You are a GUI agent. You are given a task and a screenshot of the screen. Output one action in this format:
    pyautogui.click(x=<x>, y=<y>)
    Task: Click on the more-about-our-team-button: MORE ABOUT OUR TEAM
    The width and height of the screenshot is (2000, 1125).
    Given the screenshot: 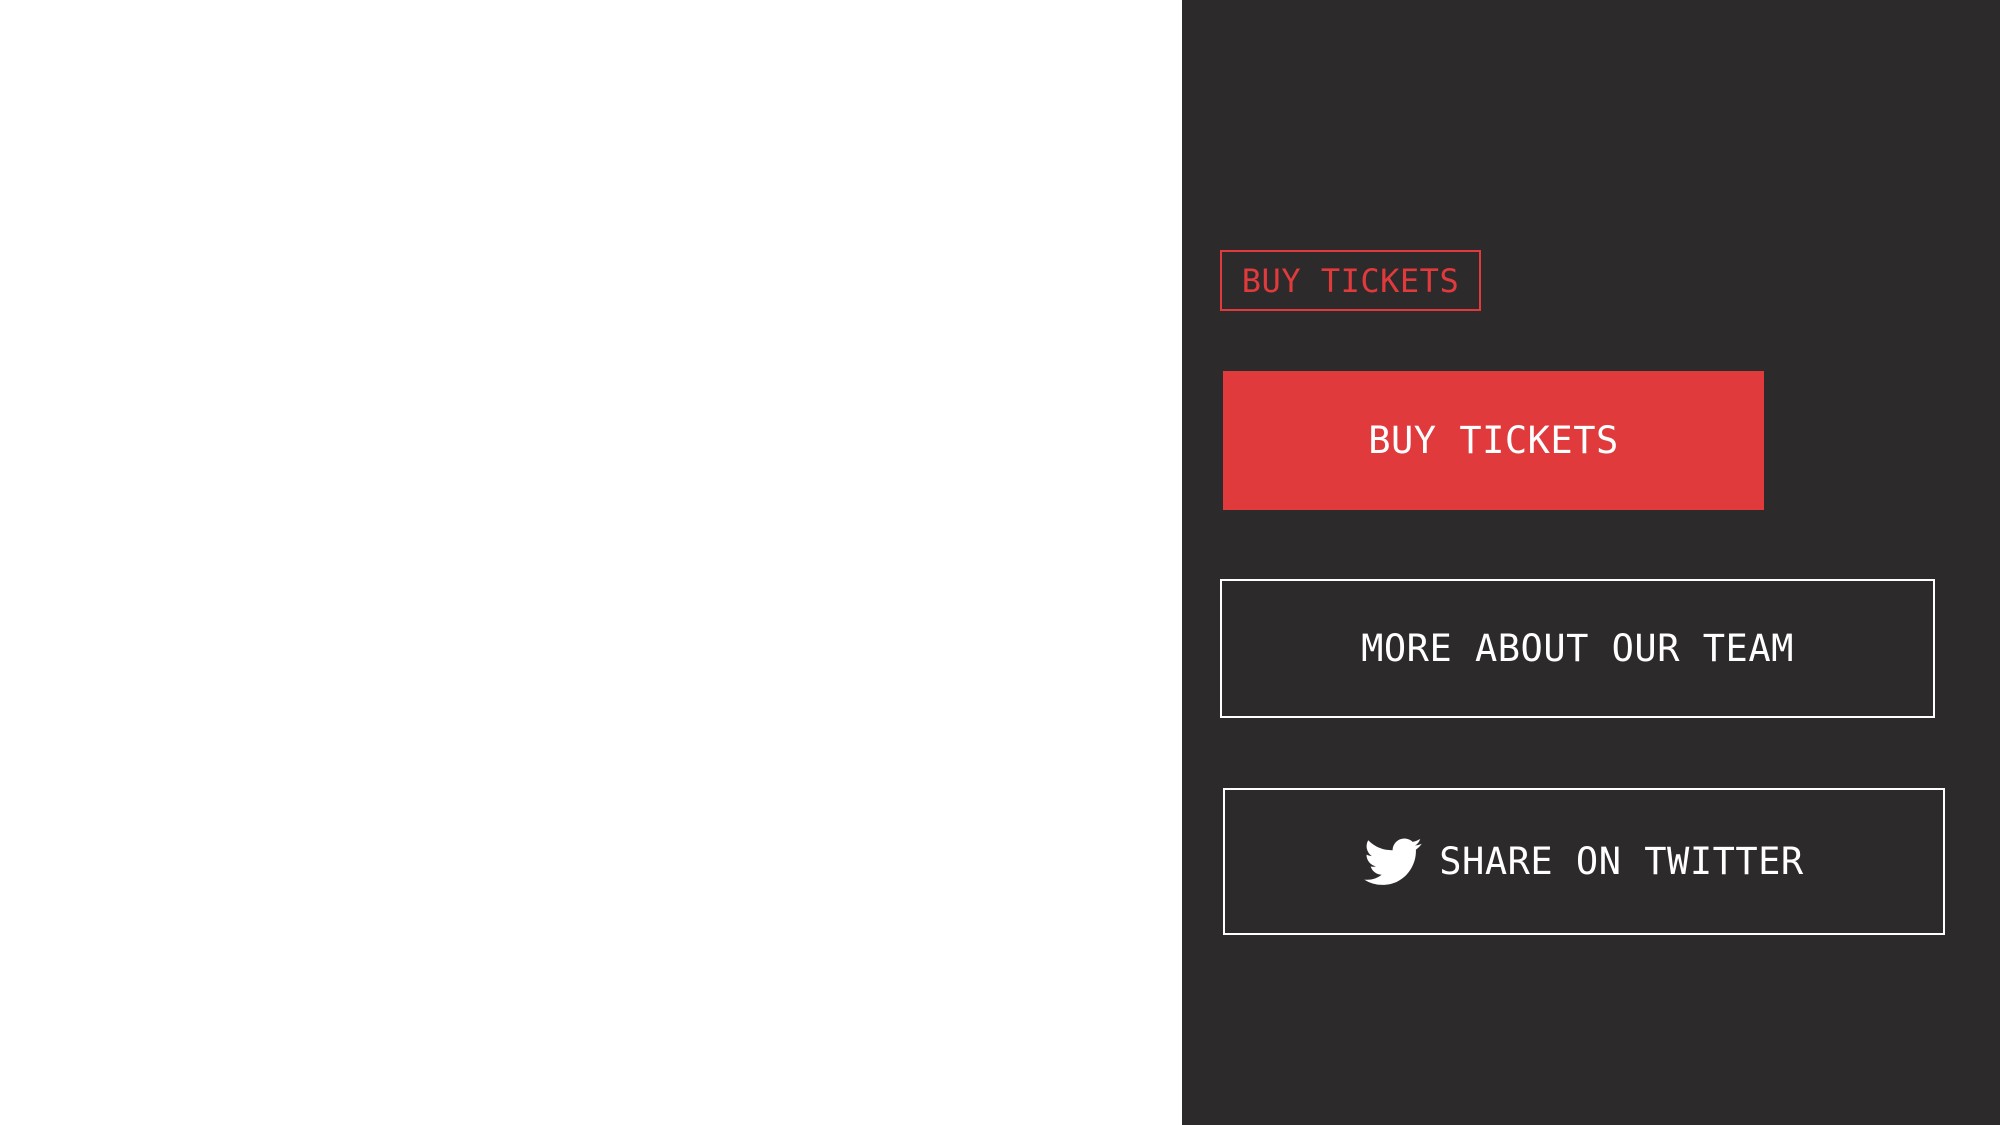 What is the action you would take?
    pyautogui.click(x=1577, y=648)
    